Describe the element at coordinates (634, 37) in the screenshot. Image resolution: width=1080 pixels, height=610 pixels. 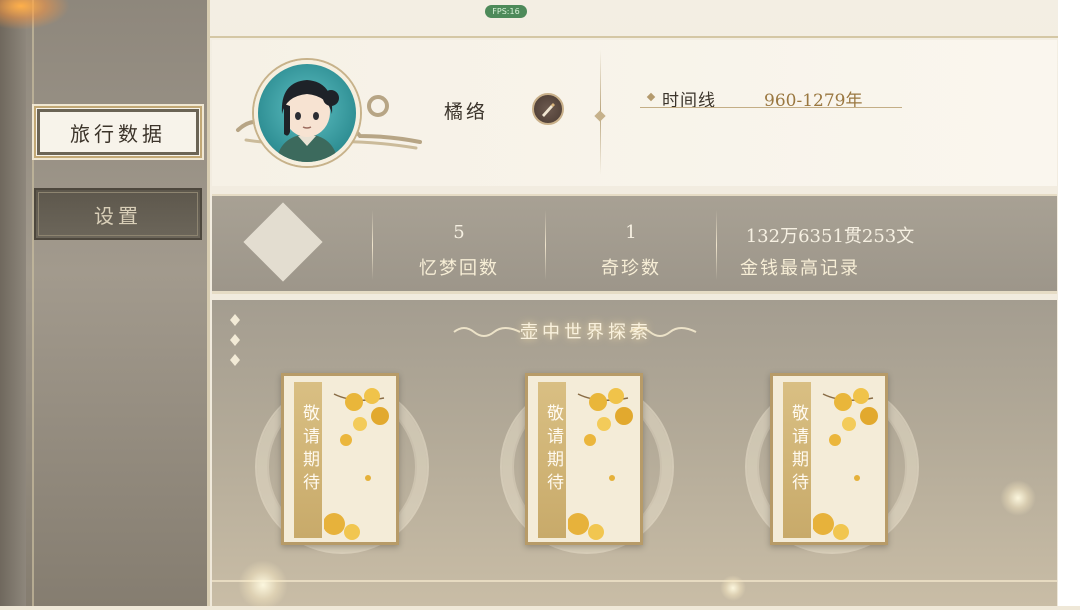
I see `top-divider` at that location.